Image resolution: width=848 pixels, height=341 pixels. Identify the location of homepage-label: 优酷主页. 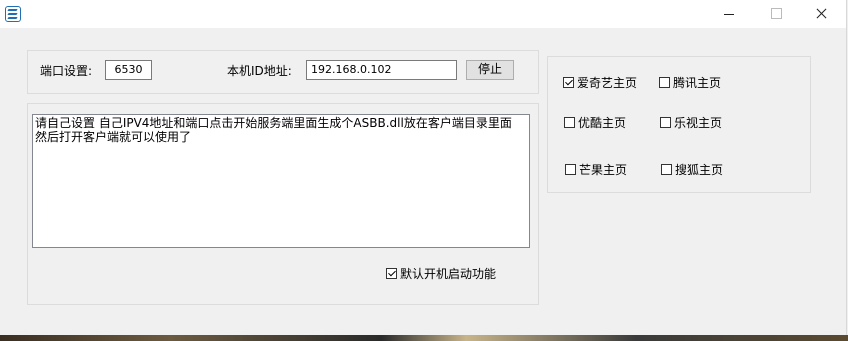
(602, 122).